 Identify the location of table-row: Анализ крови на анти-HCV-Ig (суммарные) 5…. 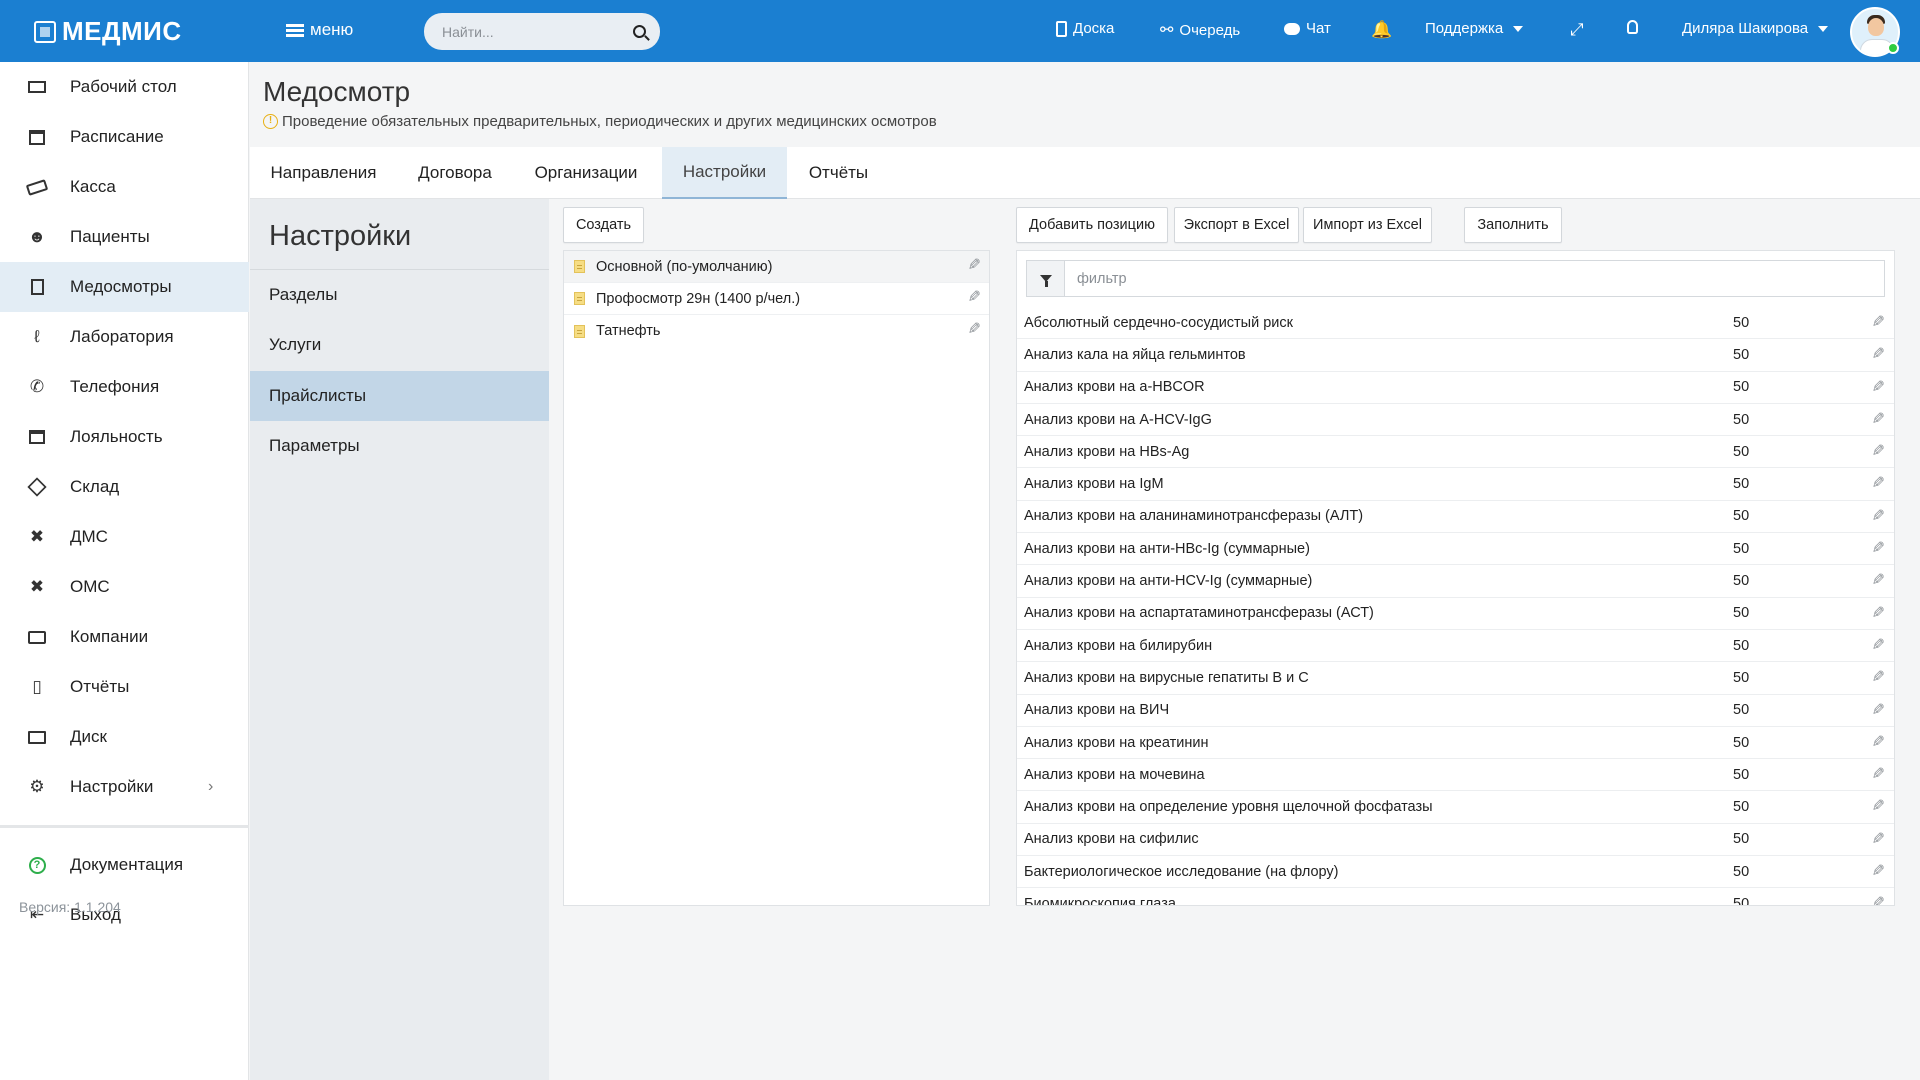
(1455, 581).